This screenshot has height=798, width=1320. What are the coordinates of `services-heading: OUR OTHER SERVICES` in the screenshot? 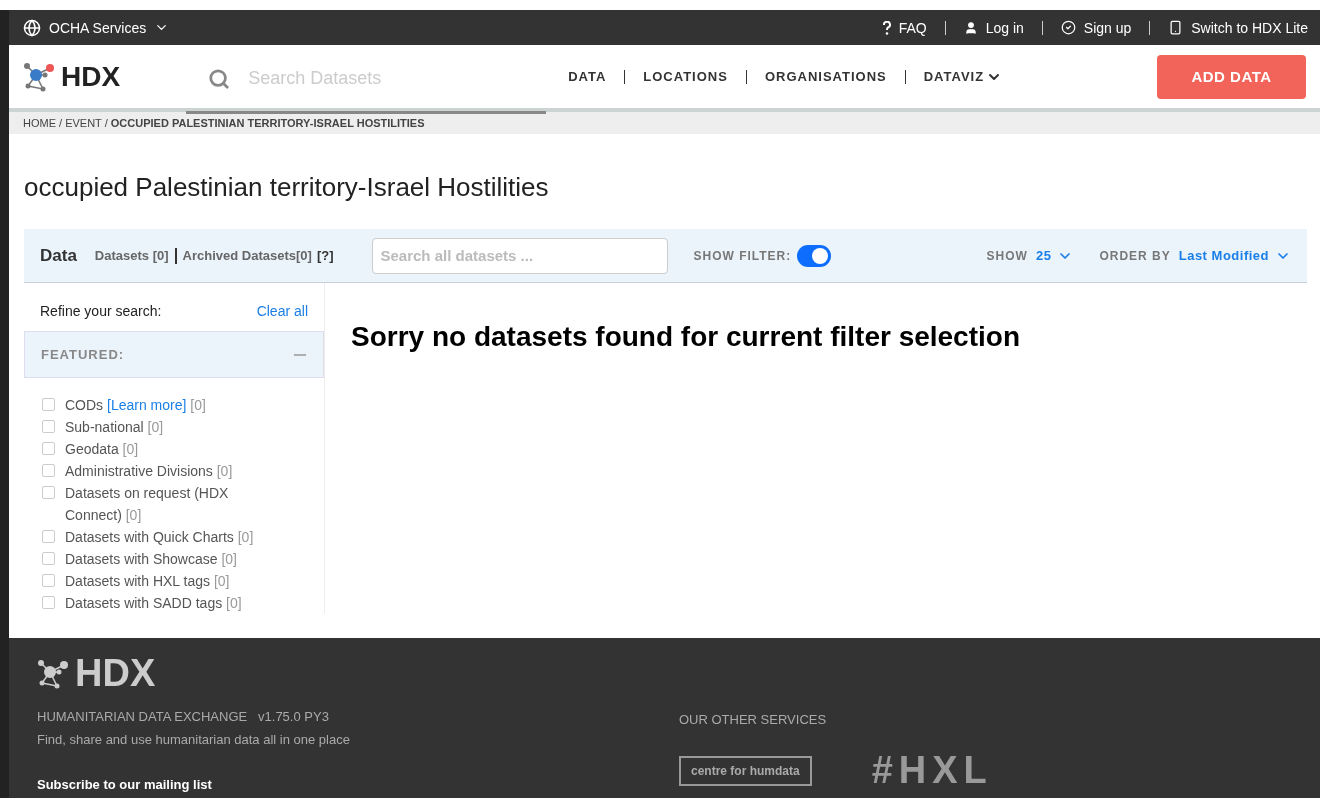 It's located at (753, 719).